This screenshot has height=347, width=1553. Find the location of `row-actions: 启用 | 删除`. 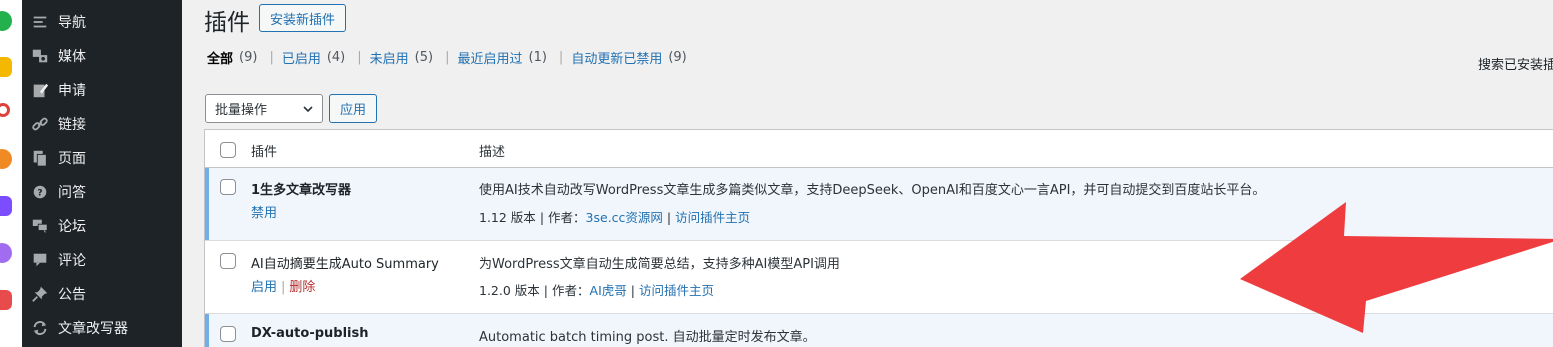

row-actions: 启用 | 删除 is located at coordinates (283, 285).